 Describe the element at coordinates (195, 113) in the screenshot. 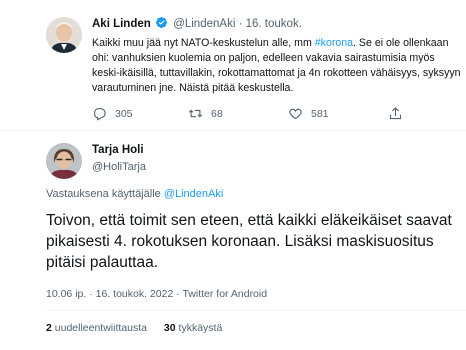

I see `retweet-icon` at that location.